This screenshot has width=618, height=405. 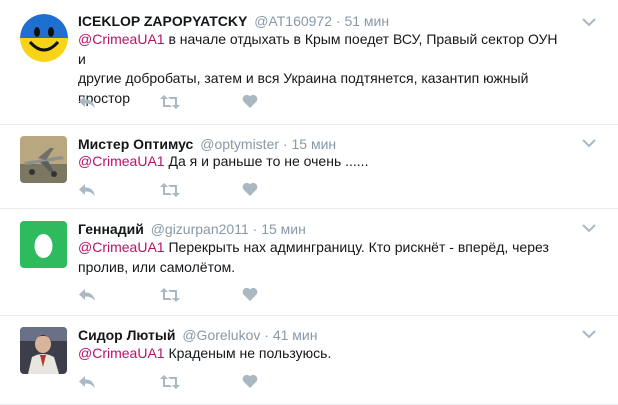 What do you see at coordinates (200, 229) in the screenshot?
I see `user-handle: @gizurpan2011` at bounding box center [200, 229].